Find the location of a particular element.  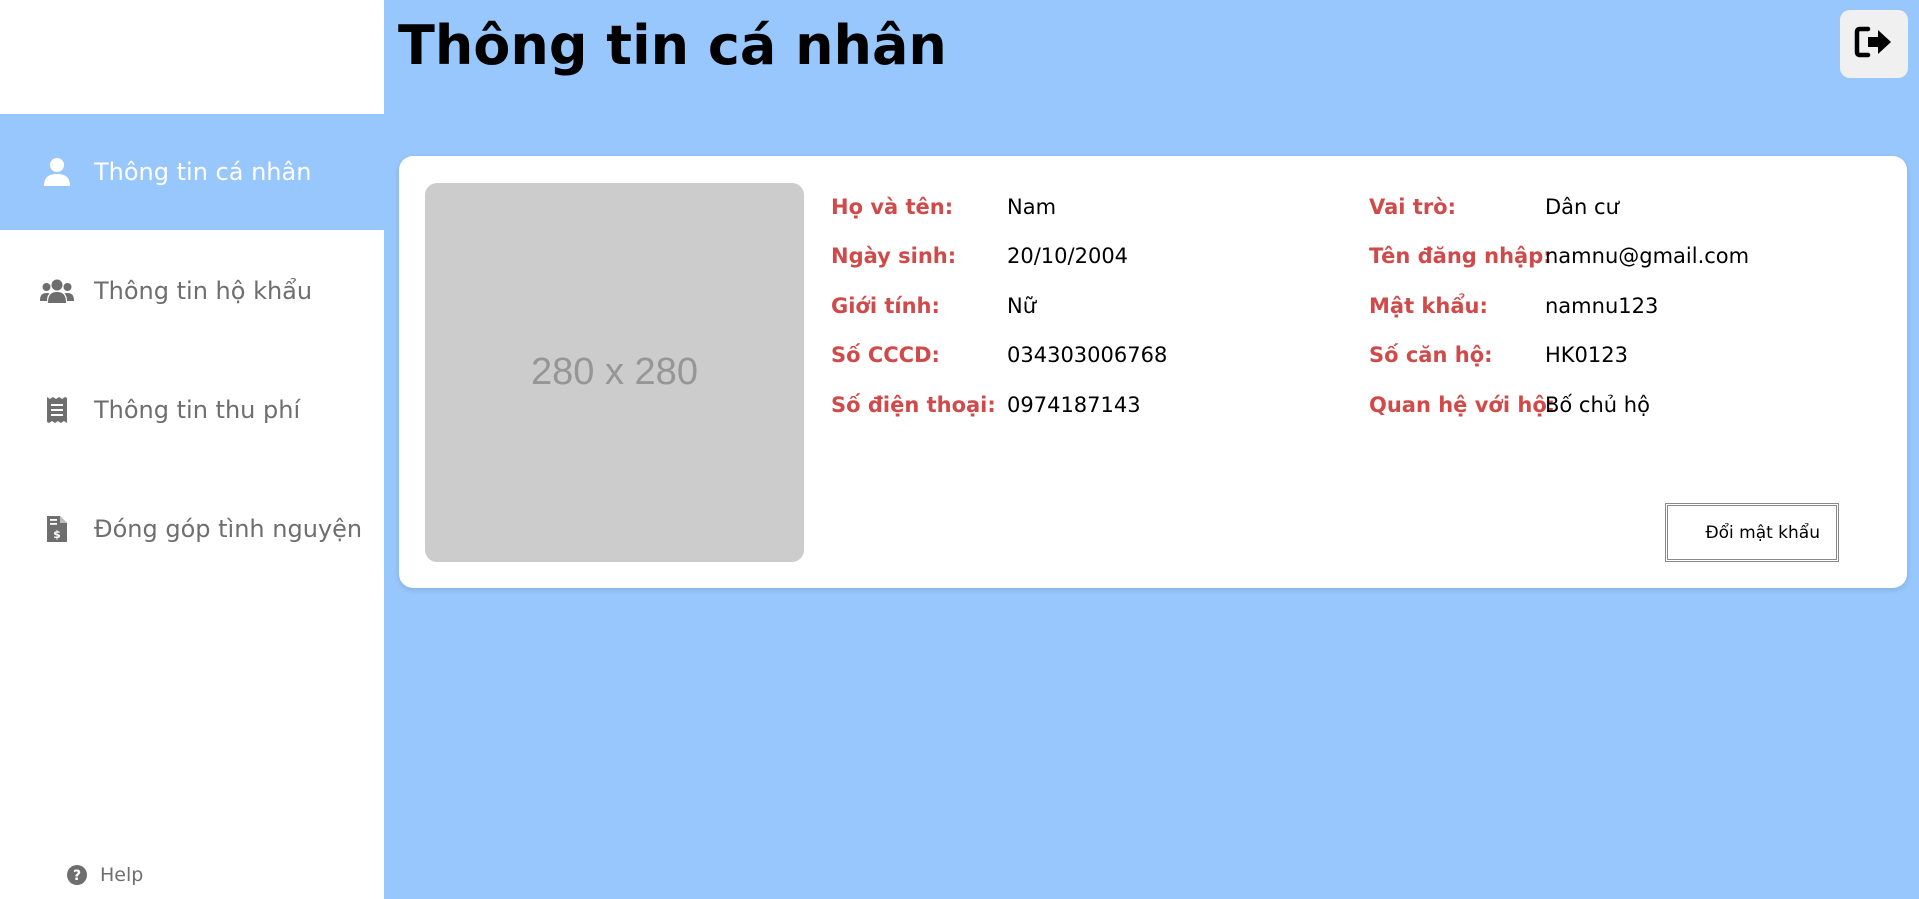

field-label: Ngày sinh: is located at coordinates (894, 256).